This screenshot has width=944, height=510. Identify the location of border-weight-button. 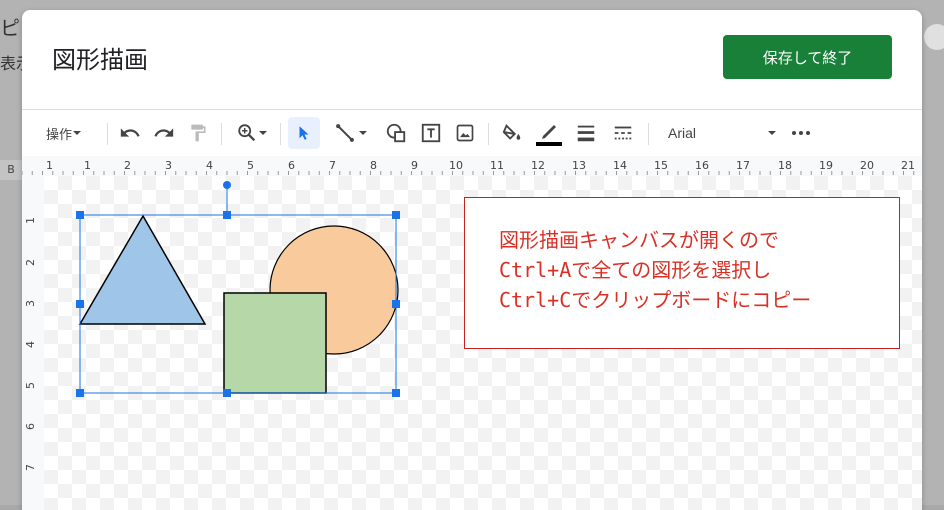
(586, 133).